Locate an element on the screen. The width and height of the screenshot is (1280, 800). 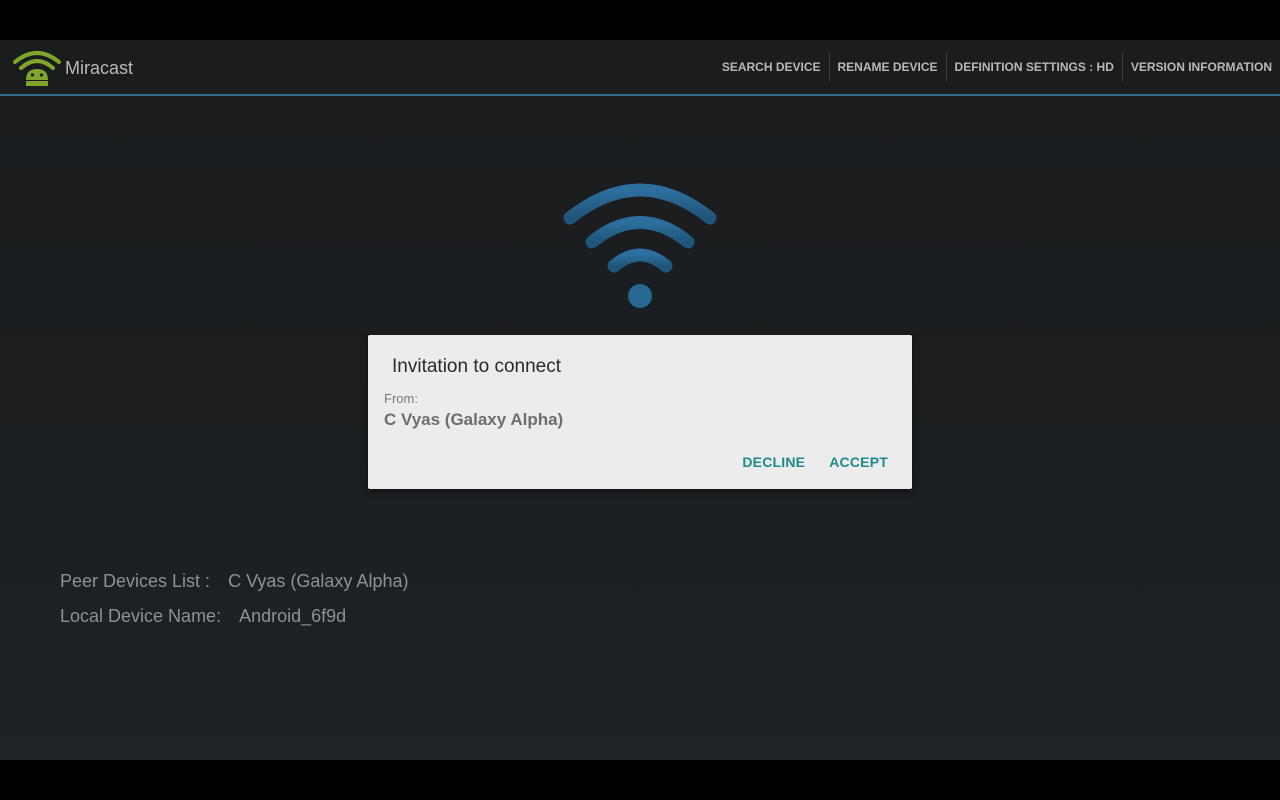
peer-devices-label: Peer Devices List : is located at coordinates (135, 581).